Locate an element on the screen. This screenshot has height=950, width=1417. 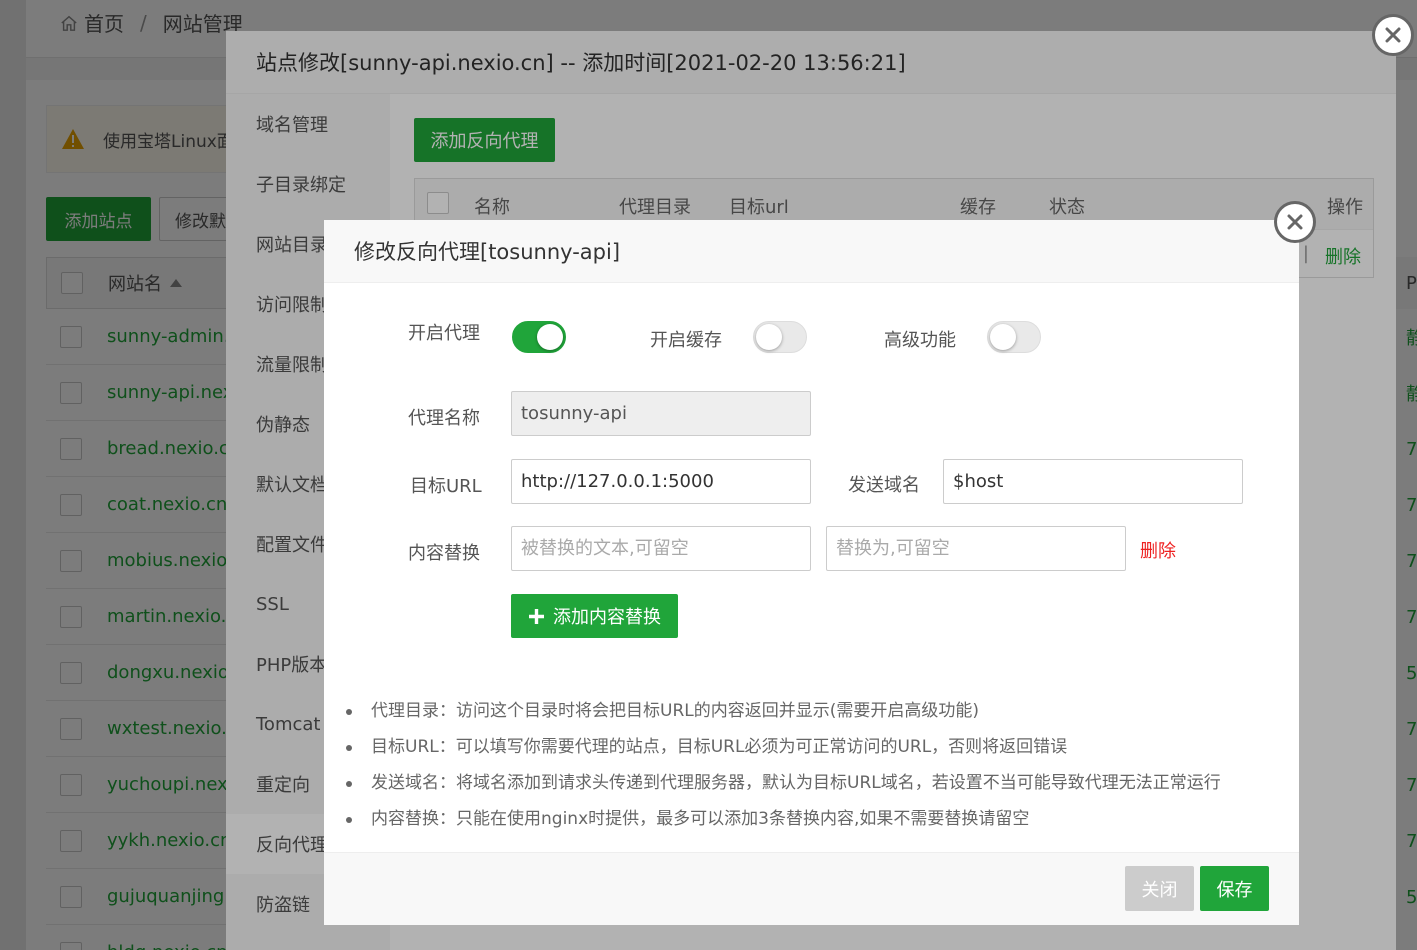
add-content-replace-label: 添加内容替换 is located at coordinates (607, 617).